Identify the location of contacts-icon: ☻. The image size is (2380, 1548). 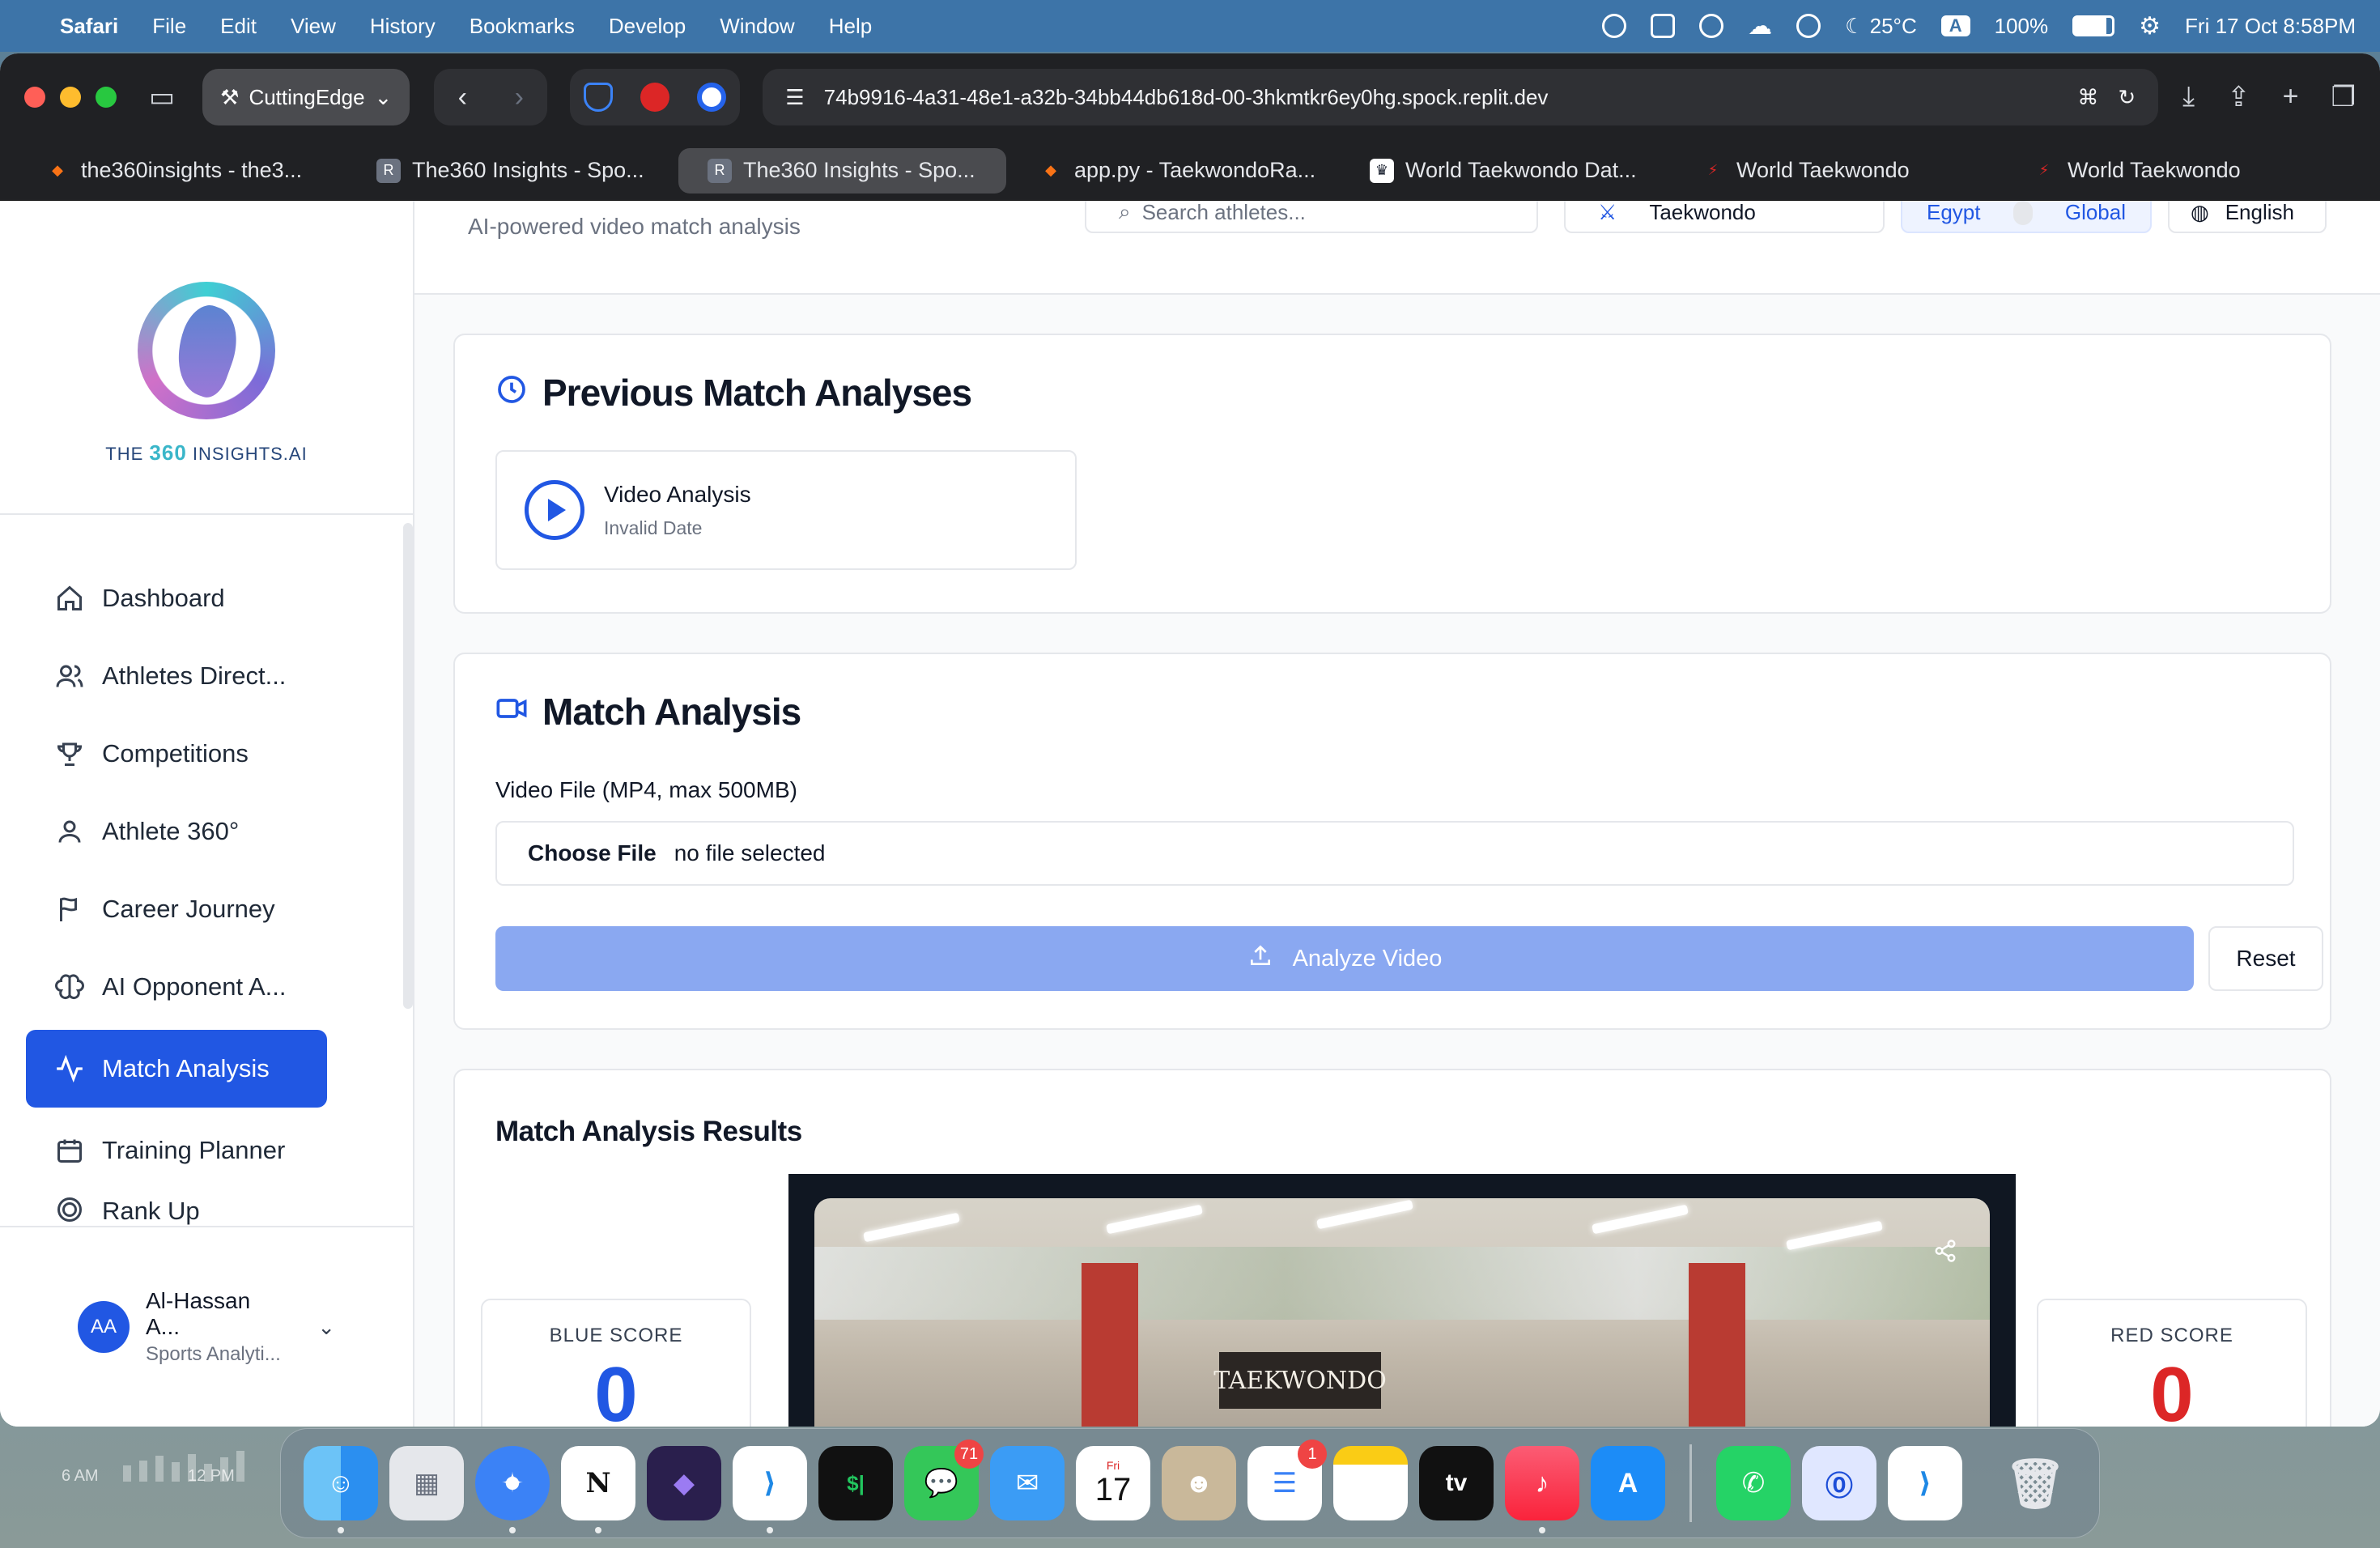
(1199, 1483).